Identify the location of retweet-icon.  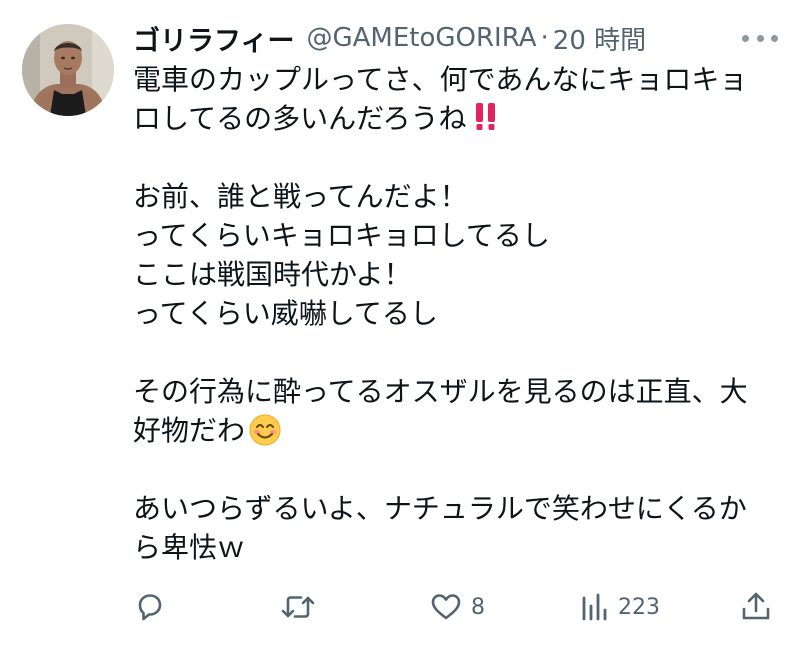
(298, 607).